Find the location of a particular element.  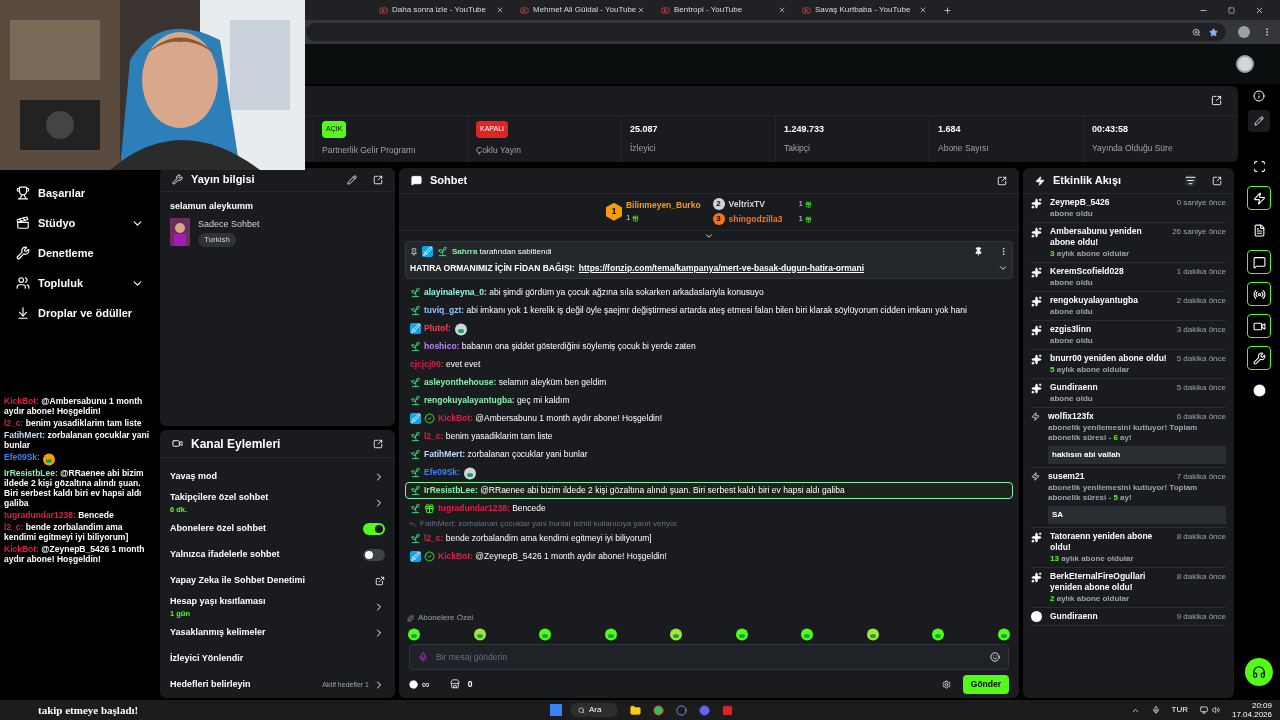

network-icon is located at coordinates (1203, 710).